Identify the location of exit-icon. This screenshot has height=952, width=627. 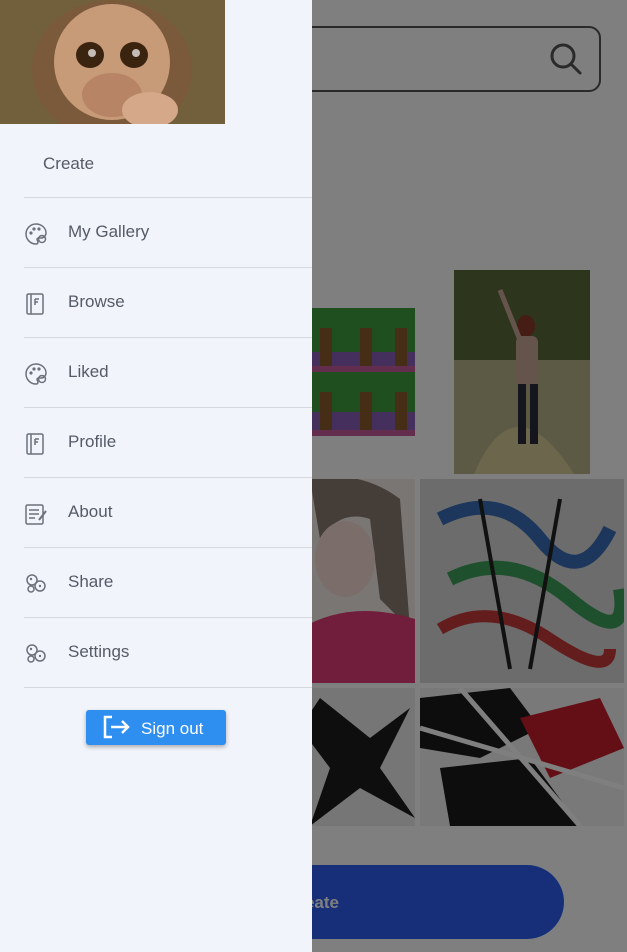
(116, 729).